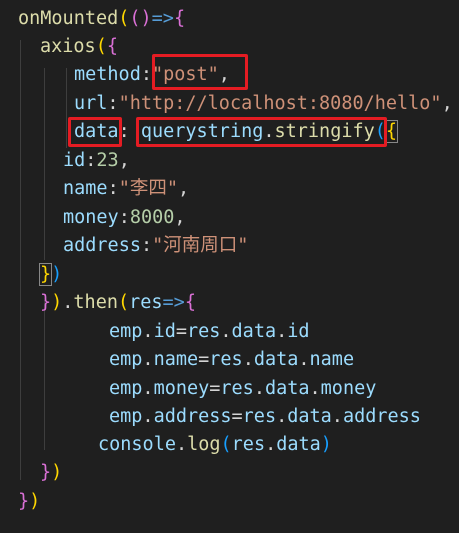 Image resolution: width=459 pixels, height=533 pixels. I want to click on code-line: address:"河南周口", so click(156, 245).